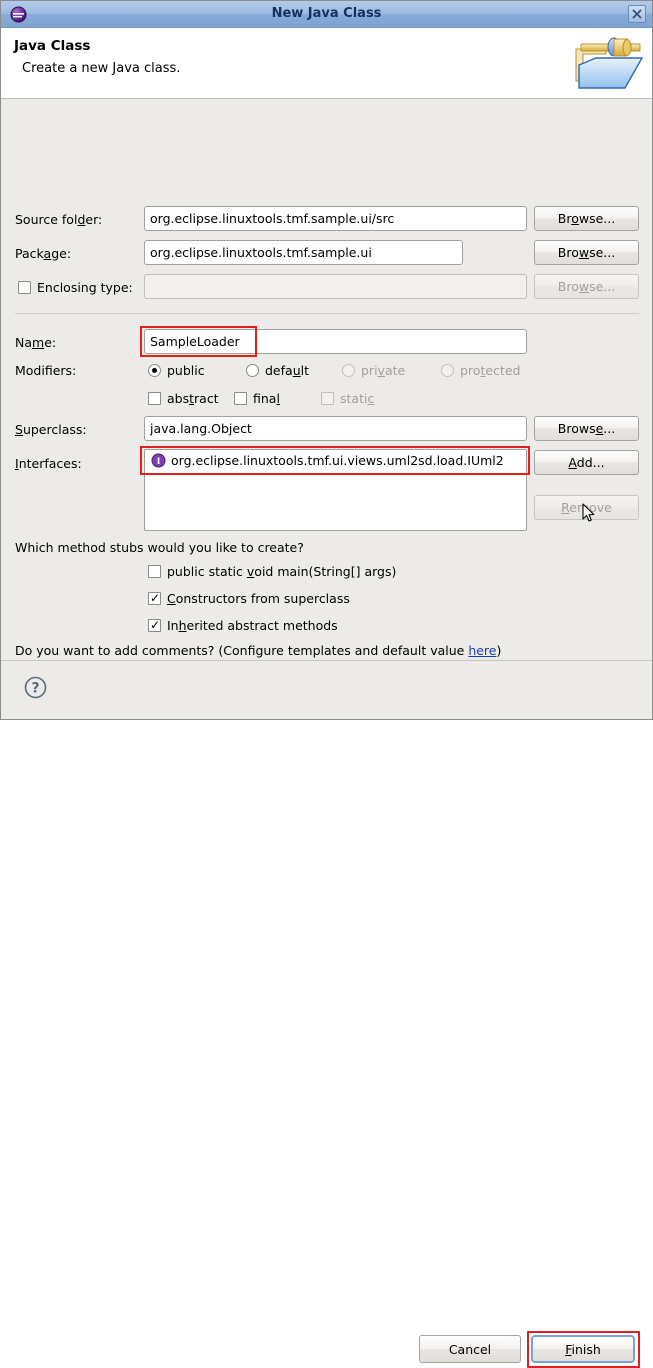 The image size is (653, 1368). Describe the element at coordinates (603, 62) in the screenshot. I see `new-java-class-wizard-banner-icon` at that location.